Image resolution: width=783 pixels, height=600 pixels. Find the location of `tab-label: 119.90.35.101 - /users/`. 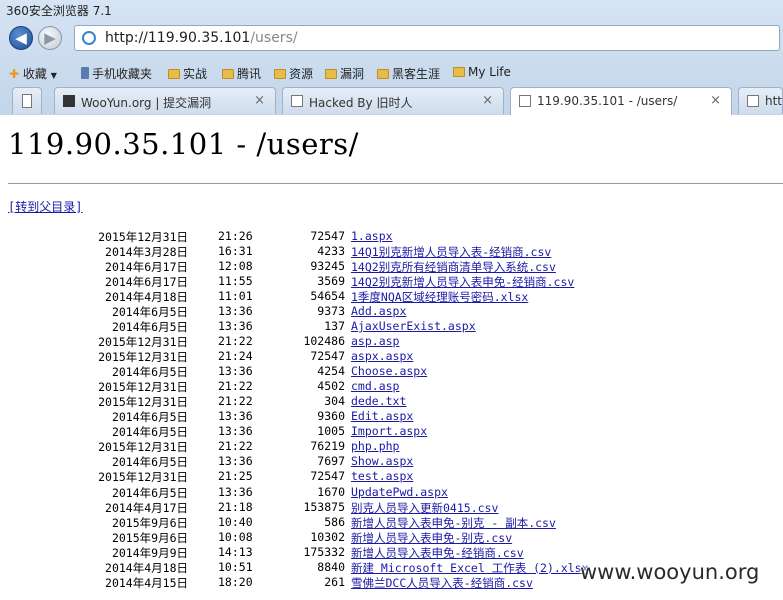

tab-label: 119.90.35.101 - /users/ is located at coordinates (607, 101).